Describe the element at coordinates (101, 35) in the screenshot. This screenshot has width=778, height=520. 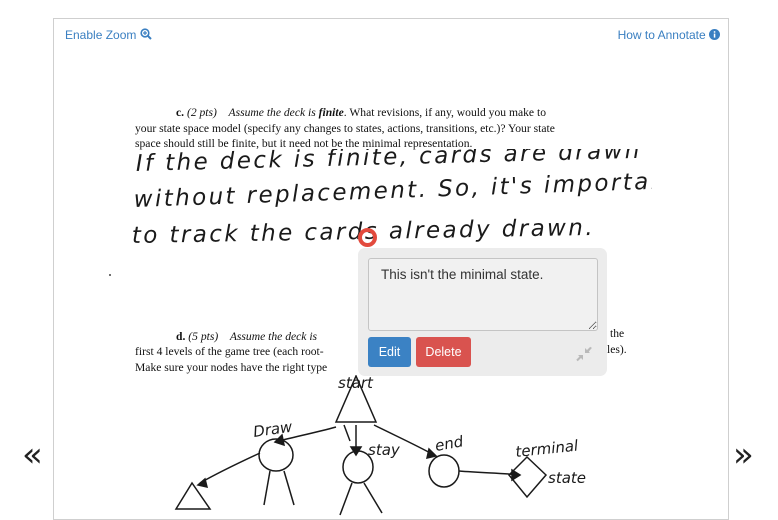
I see `enable-zoom-label: Enable Zoom` at that location.